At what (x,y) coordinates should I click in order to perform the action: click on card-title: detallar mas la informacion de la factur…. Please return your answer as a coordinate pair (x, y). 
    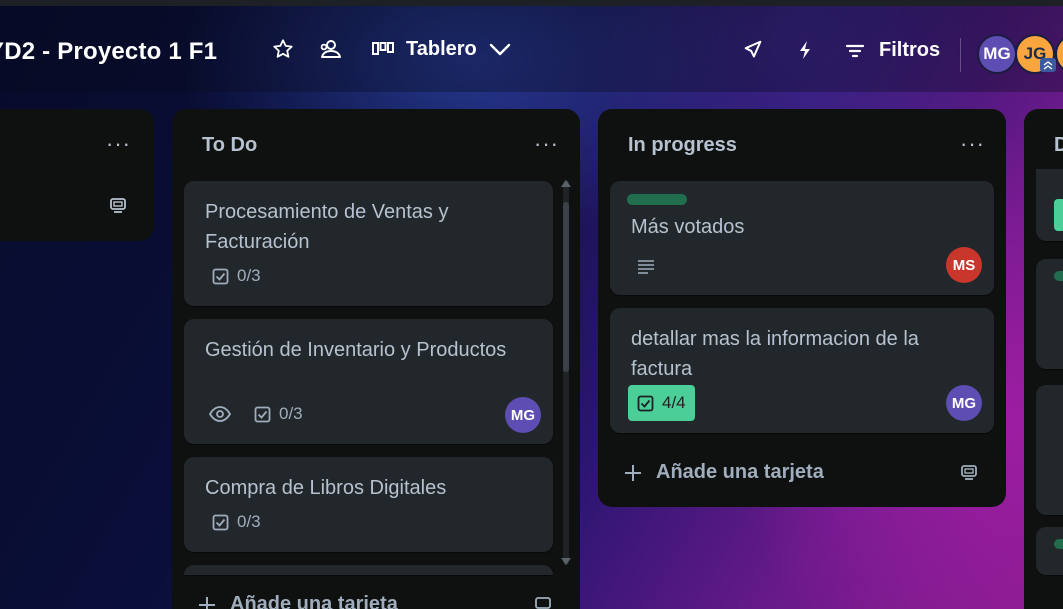
    Looking at the image, I should click on (775, 354).